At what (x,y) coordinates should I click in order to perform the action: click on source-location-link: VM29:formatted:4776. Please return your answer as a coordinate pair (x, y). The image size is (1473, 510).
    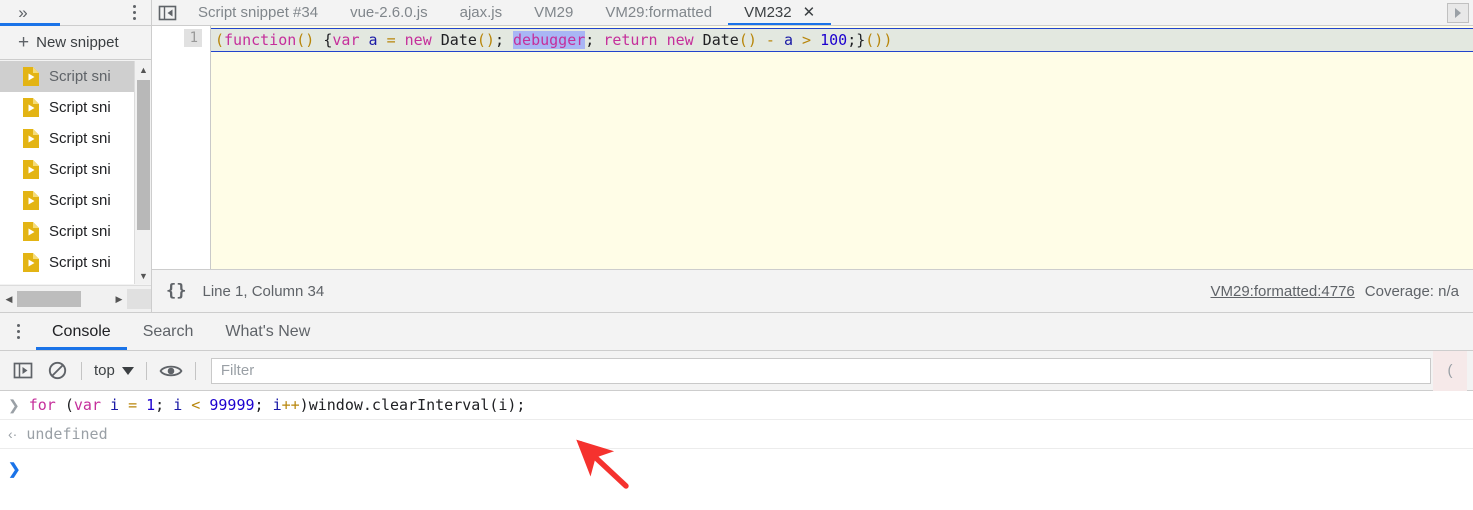
    Looking at the image, I should click on (1283, 291).